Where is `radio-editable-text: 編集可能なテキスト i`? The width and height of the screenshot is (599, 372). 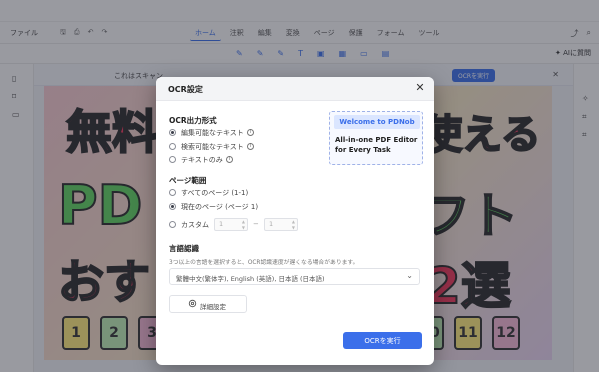 radio-editable-text: 編集可能なテキスト i is located at coordinates (211, 132).